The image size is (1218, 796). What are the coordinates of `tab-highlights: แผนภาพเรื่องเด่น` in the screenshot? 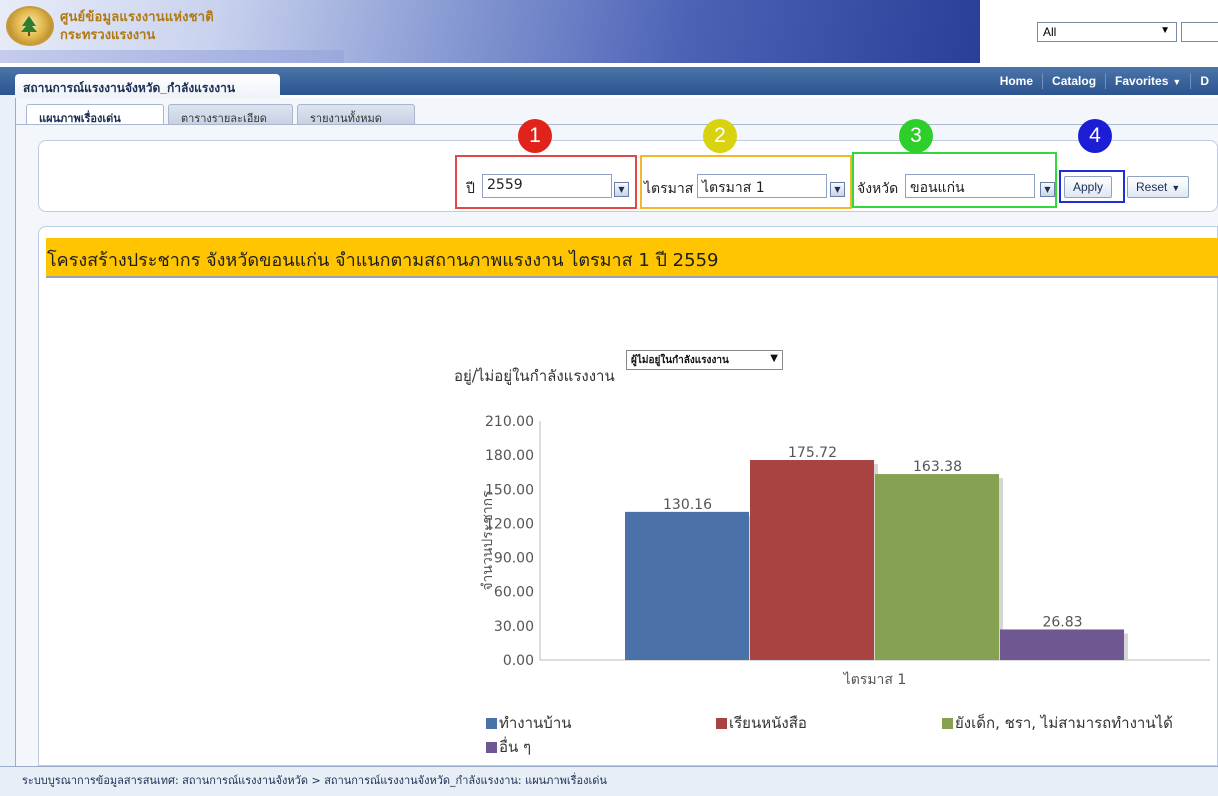 It's located at (95, 114).